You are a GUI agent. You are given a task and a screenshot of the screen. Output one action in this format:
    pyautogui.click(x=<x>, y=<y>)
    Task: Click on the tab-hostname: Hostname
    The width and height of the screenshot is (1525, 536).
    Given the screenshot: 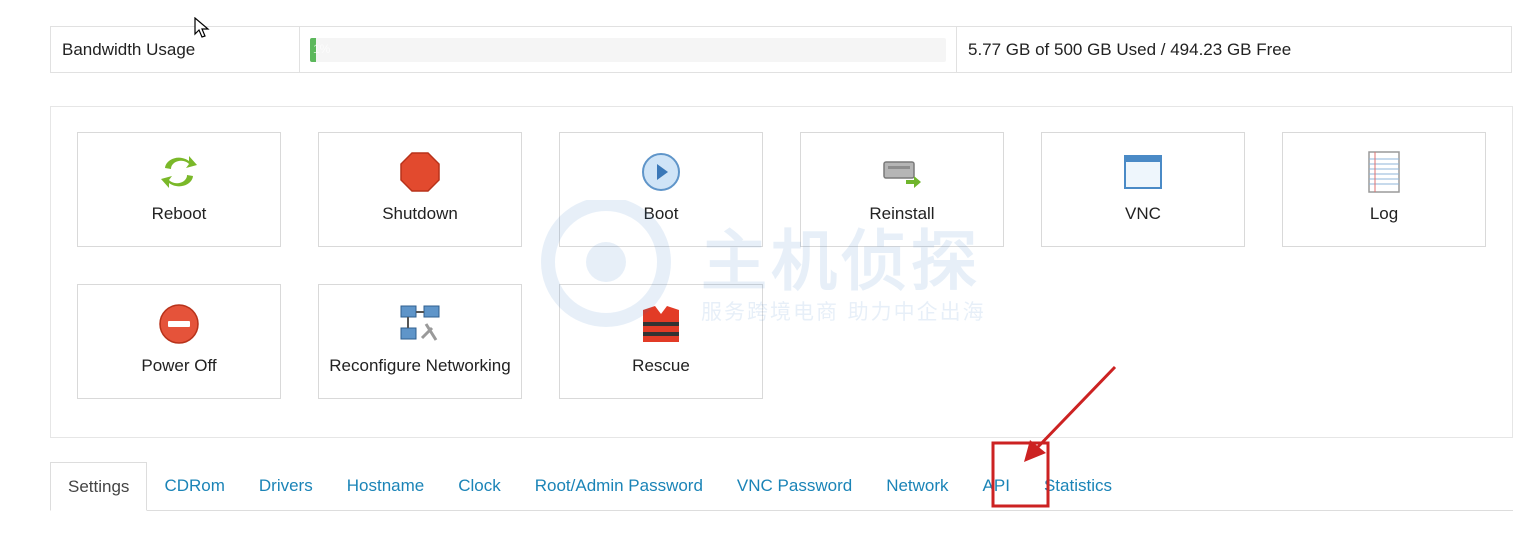 What is the action you would take?
    pyautogui.click(x=385, y=486)
    